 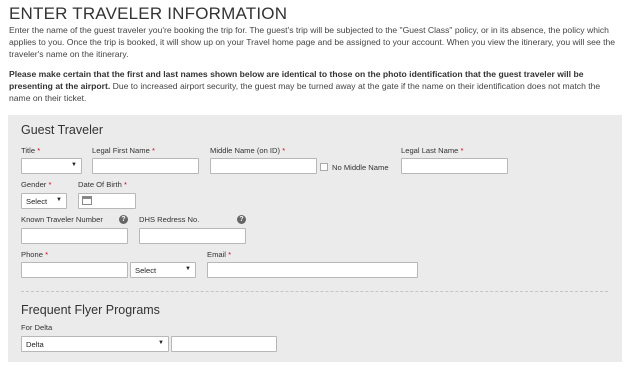 I want to click on last-name-input, so click(x=454, y=166).